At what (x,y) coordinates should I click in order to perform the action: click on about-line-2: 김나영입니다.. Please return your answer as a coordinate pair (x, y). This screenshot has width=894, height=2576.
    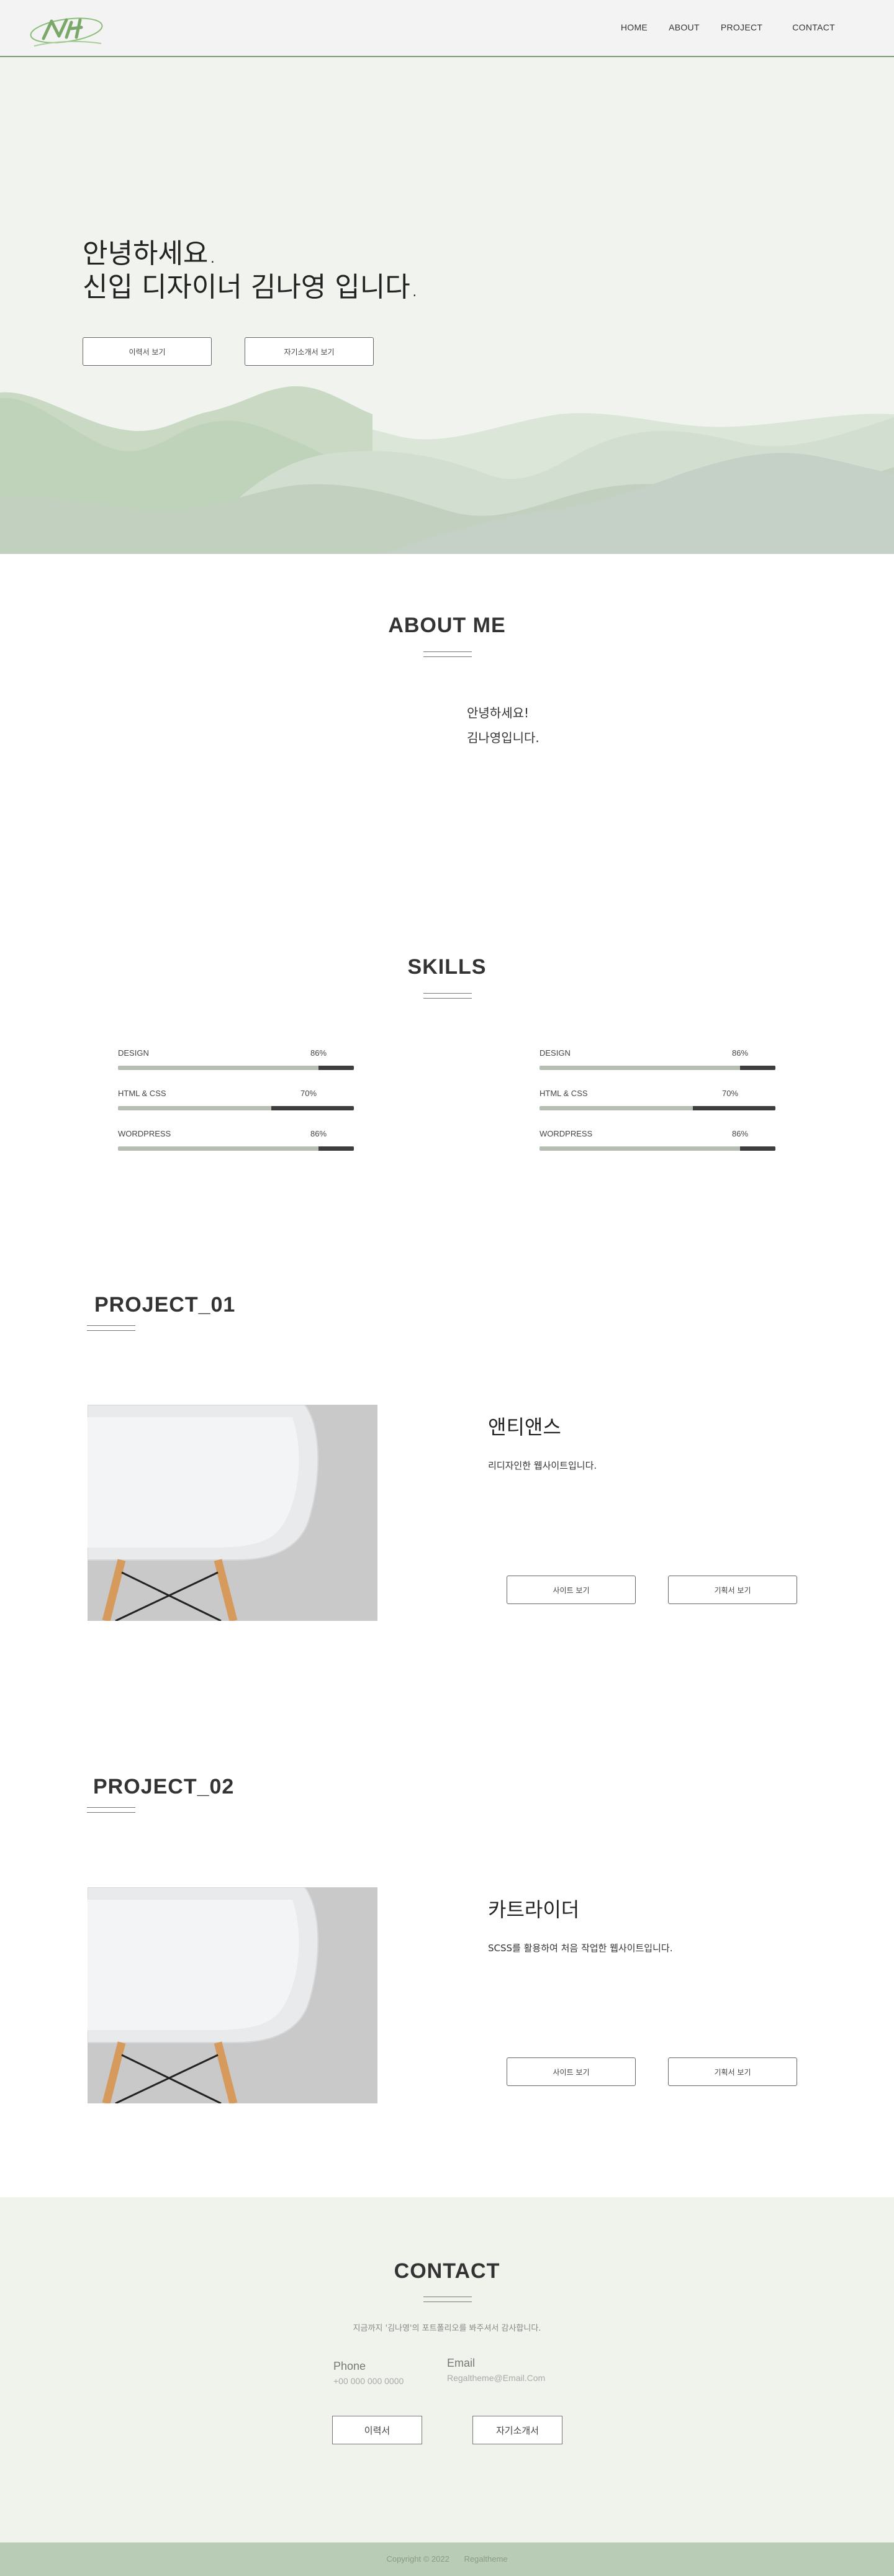
    Looking at the image, I should click on (503, 737).